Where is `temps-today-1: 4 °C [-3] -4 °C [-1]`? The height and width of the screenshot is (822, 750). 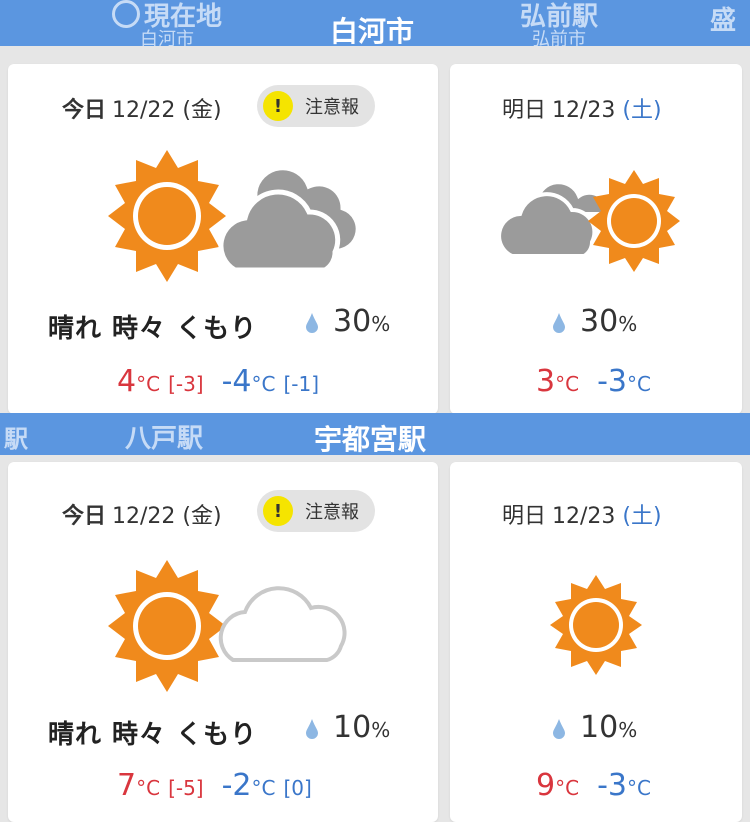
temps-today-1: 4 °C [-3] -4 °C [-1] is located at coordinates (218, 381).